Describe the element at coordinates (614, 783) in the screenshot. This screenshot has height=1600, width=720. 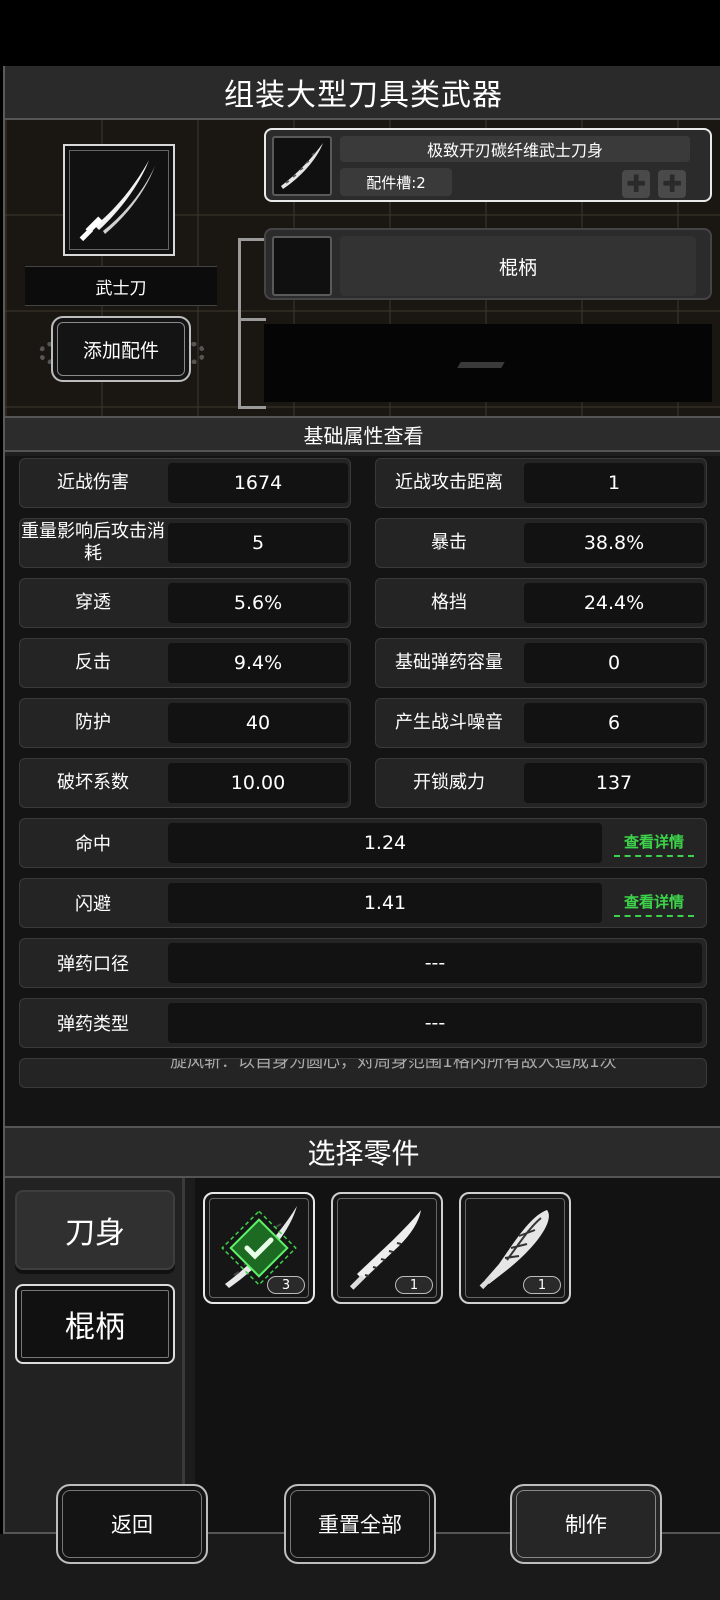
I see `stat-value: 137` at that location.